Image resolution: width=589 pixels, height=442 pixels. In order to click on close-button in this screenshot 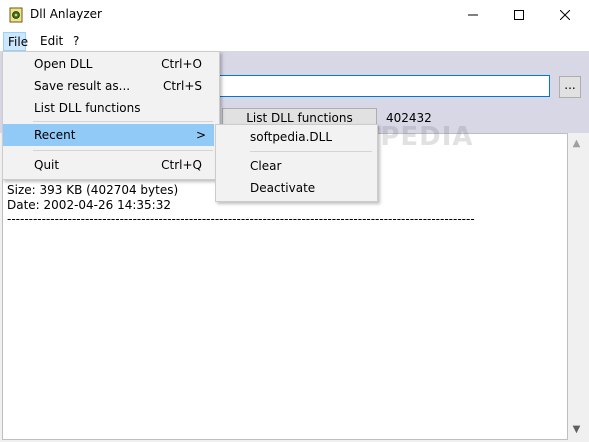, I will do `click(565, 15)`.